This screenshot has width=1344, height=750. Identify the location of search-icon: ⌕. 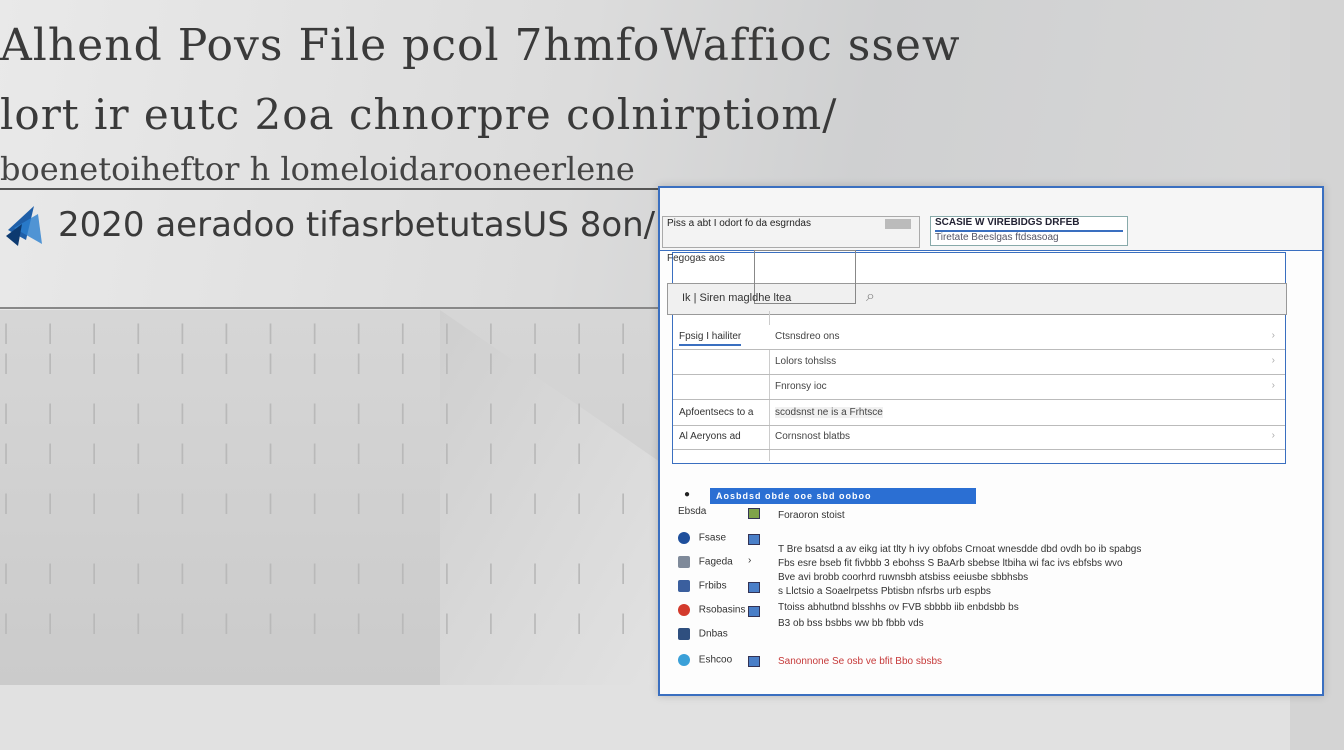
(870, 297).